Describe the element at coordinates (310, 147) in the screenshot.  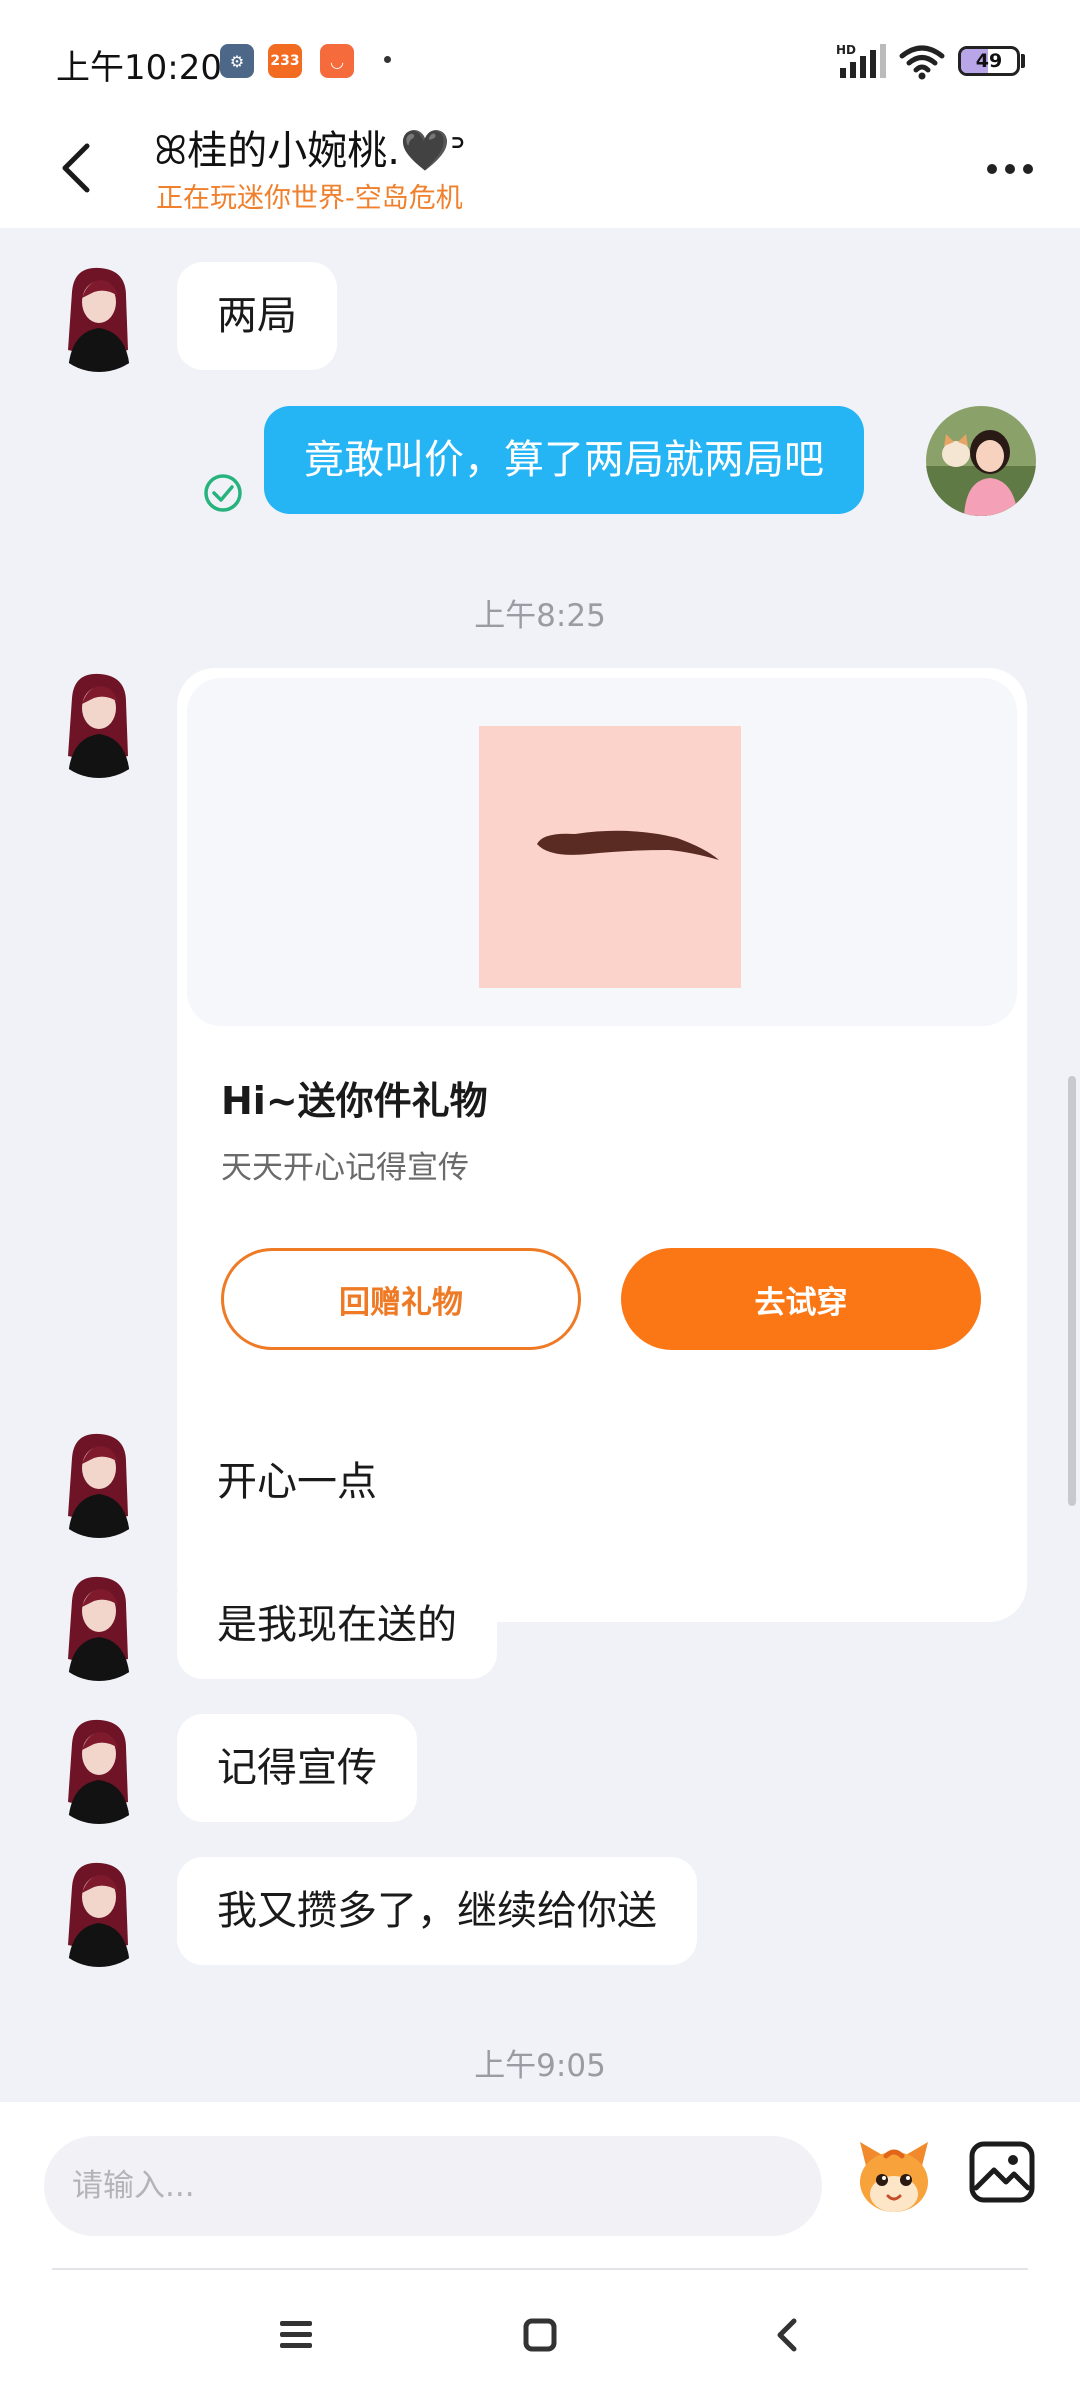
I see `contact-name: ꕤ桂的小婉桃.🖤ᐣ` at that location.